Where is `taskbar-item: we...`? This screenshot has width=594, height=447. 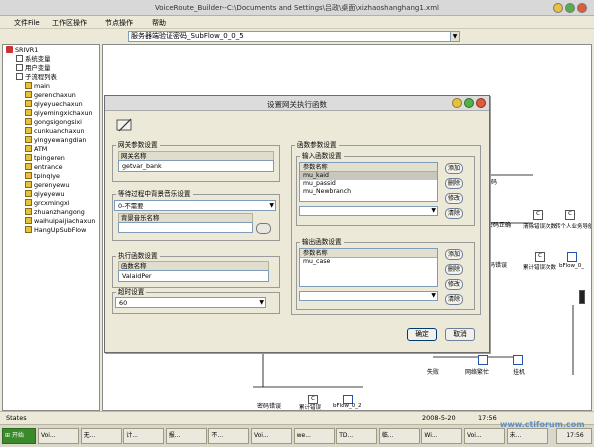 taskbar-item: we... is located at coordinates (314, 436).